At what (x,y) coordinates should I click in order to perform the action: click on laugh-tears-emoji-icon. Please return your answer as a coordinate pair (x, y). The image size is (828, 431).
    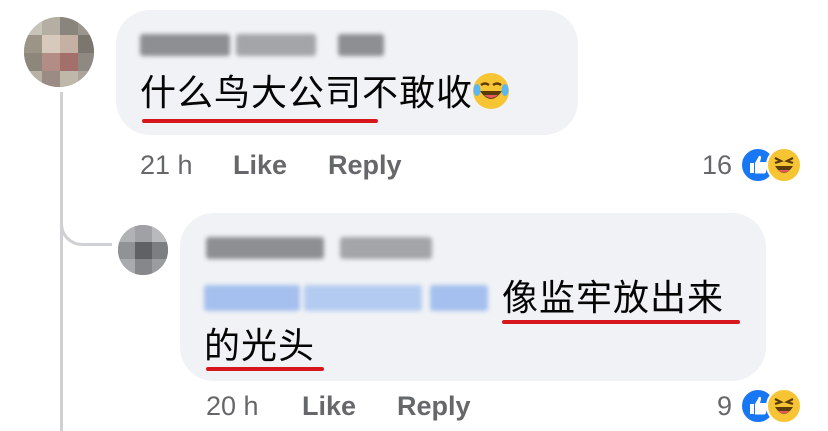
    Looking at the image, I should click on (491, 91).